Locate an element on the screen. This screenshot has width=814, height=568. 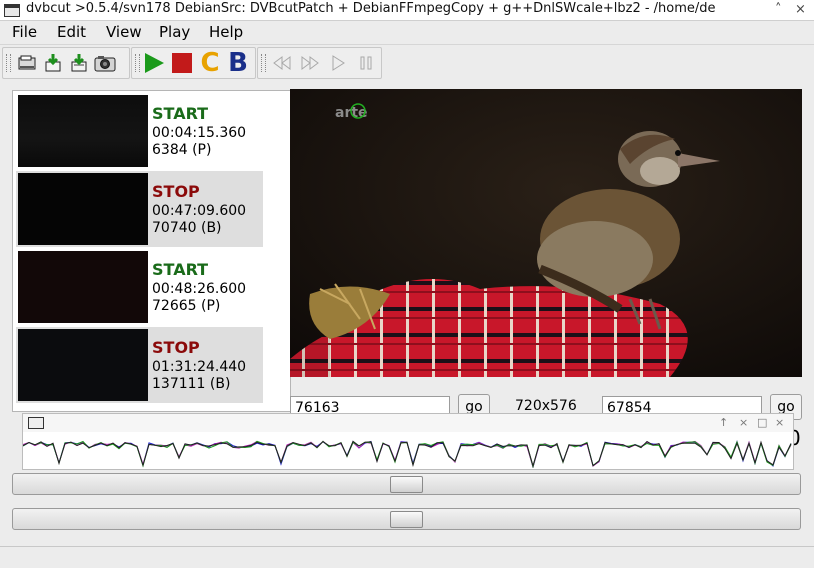
chapter-marker-button: C is located at coordinates (210, 63).